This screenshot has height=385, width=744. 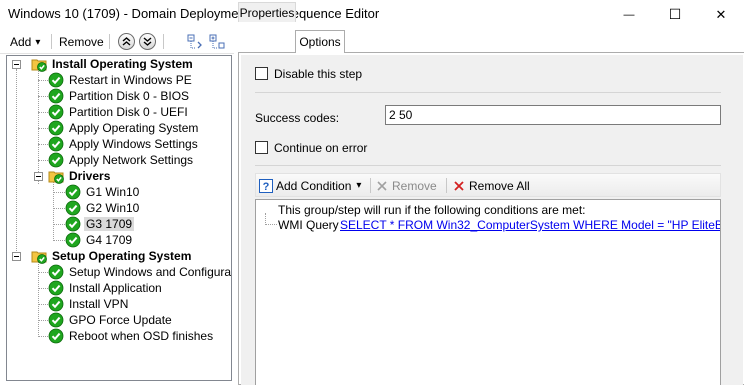 I want to click on remove-step-button: Remove, so click(x=81, y=42).